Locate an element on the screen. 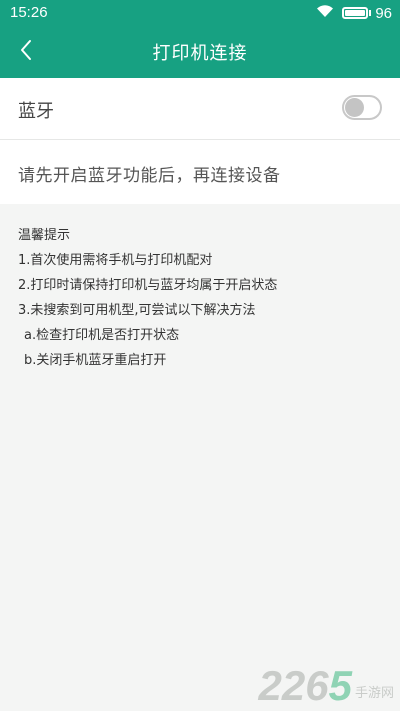  watermark-number-part1: 226 is located at coordinates (293, 685).